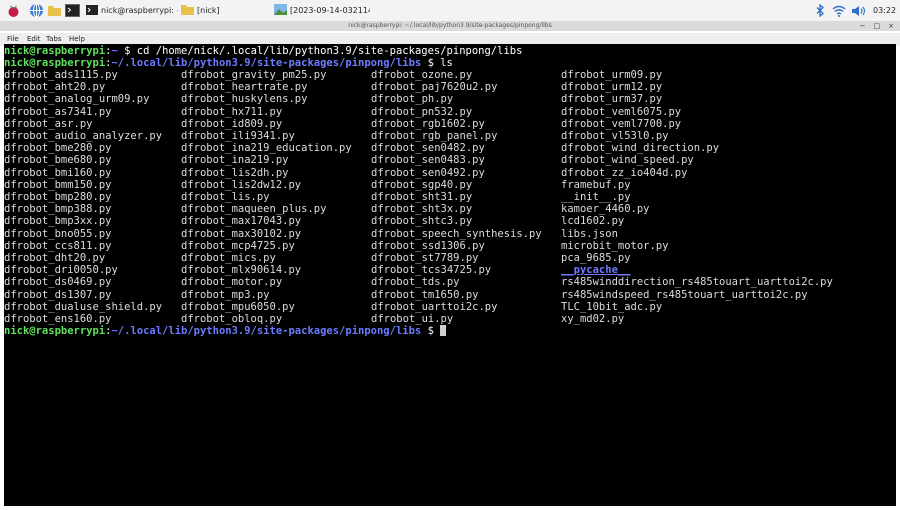  Describe the element at coordinates (624, 172) in the screenshot. I see `file-entry: dfrobot_zz_io404d.py` at that location.